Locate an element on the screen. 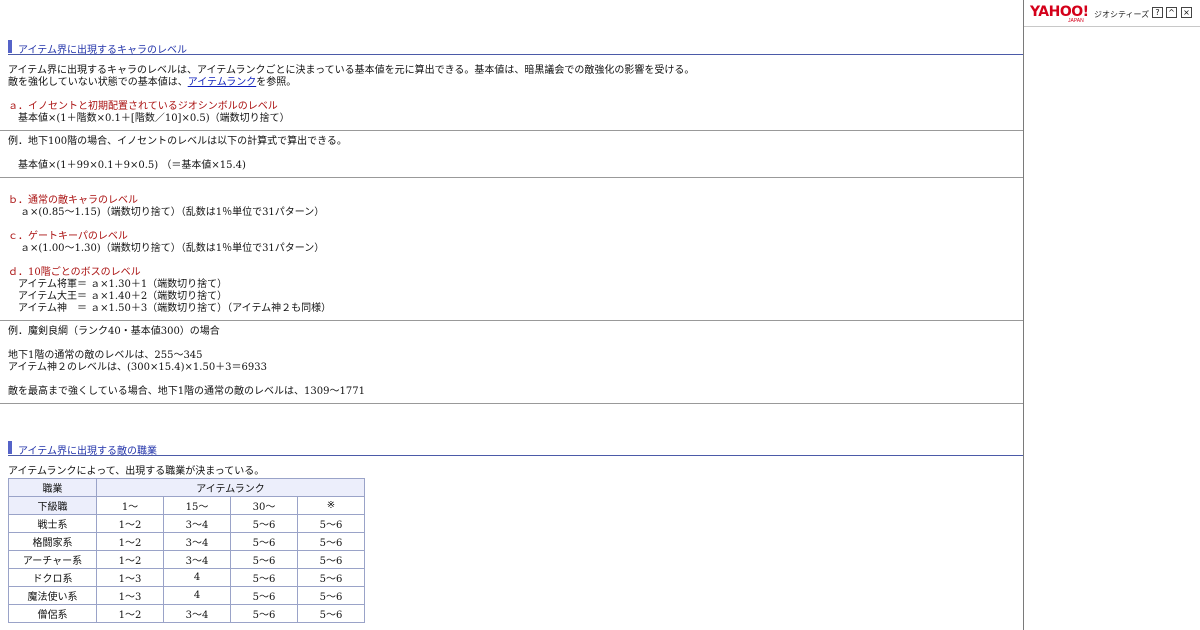 The image size is (1200, 630). subsection-c-title: ｃ．ゲートキーパのレベル is located at coordinates (68, 236).